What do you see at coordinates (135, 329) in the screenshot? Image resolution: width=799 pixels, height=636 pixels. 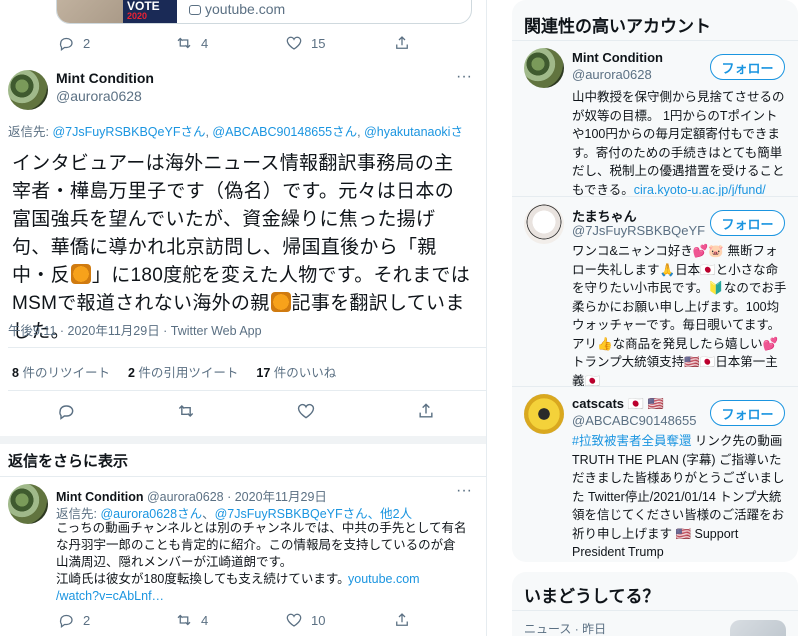 I see `tweet-timestamp: 午後9:11 · 2020年11月29日 · Twitter Web App` at bounding box center [135, 329].